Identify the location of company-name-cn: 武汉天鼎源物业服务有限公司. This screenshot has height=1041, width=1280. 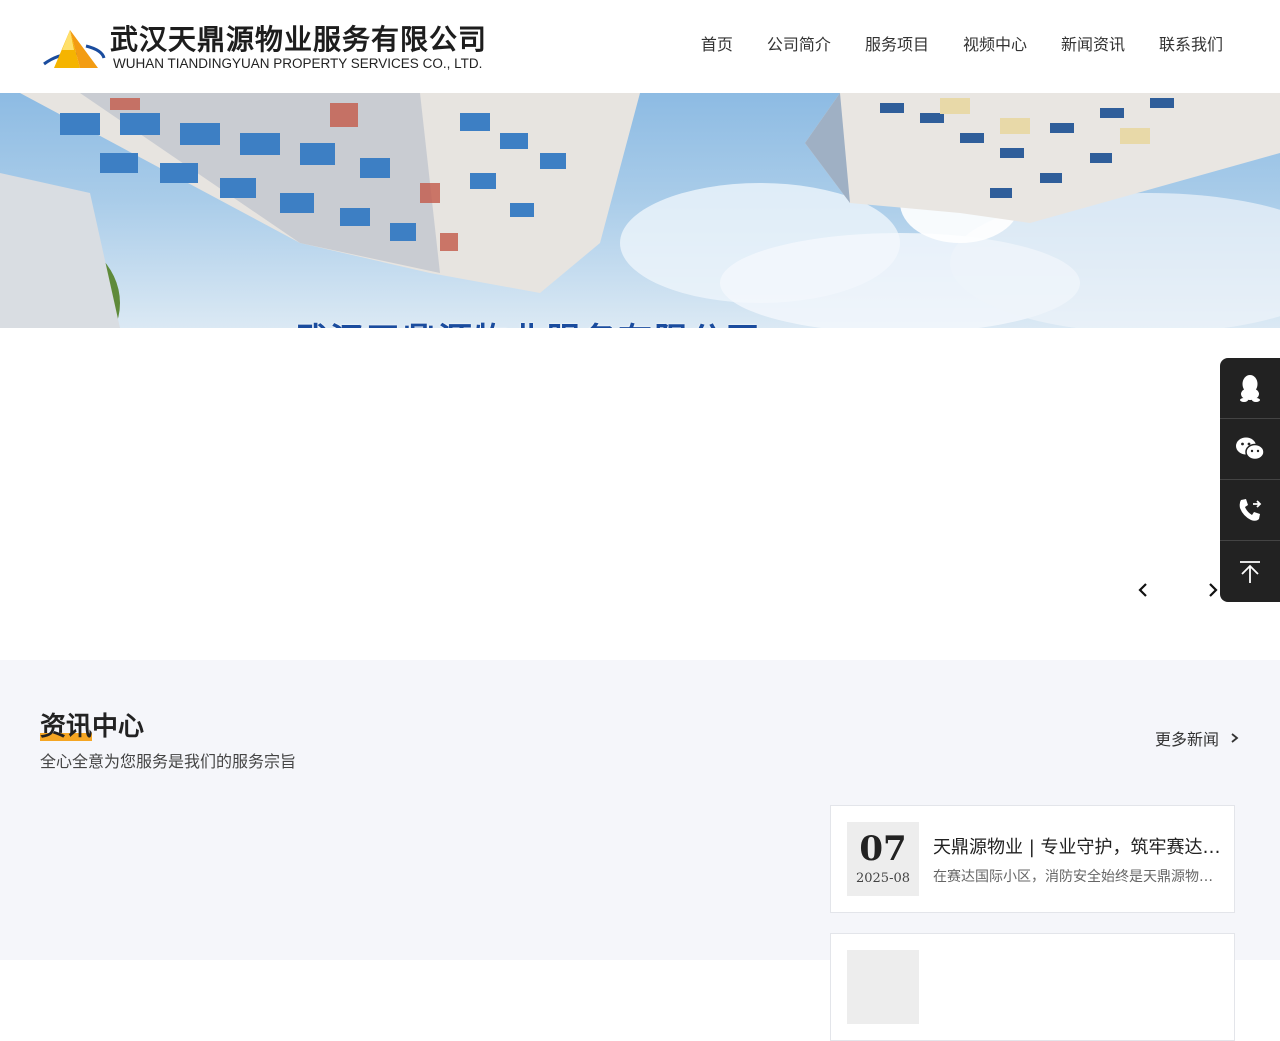
(299, 39).